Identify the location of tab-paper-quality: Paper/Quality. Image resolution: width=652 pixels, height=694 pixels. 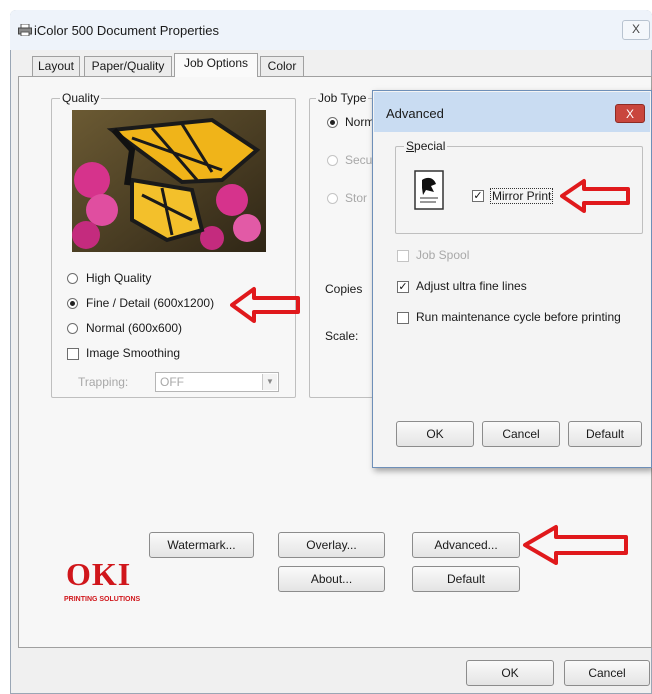
(128, 66).